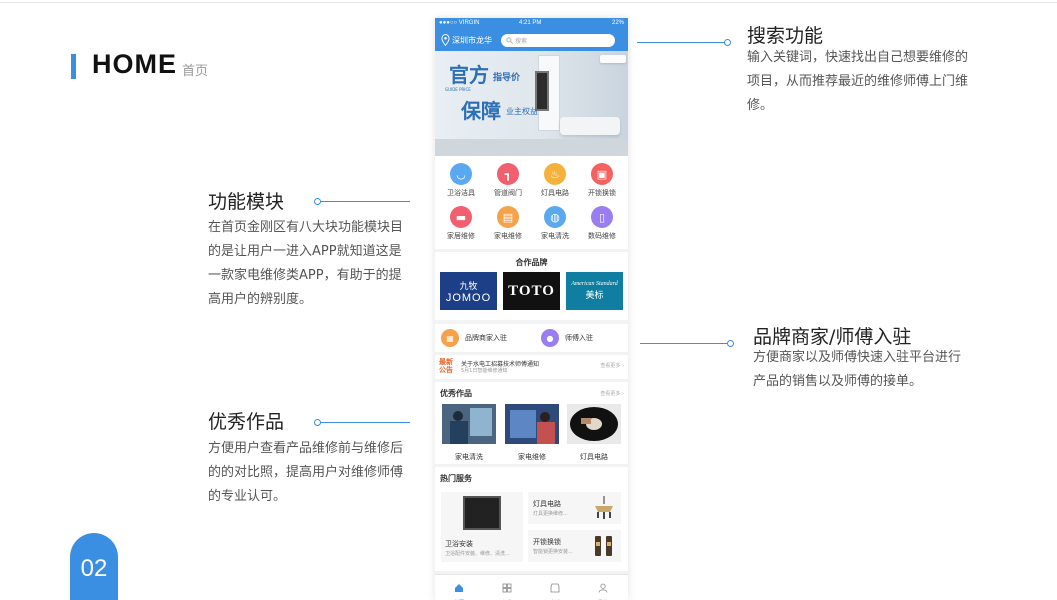  Describe the element at coordinates (727, 42) in the screenshot. I see `search-connector-dot` at that location.